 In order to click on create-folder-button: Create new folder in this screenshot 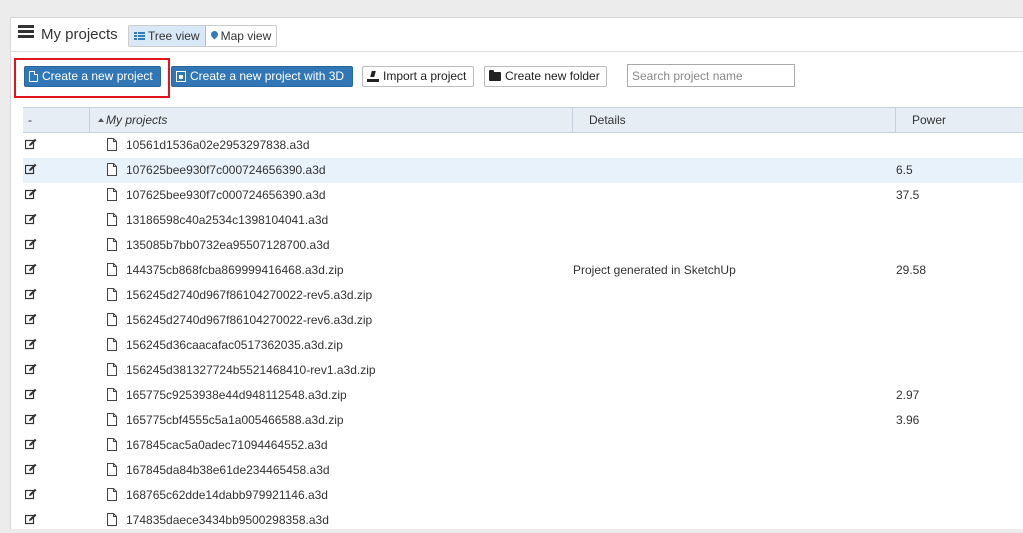, I will do `click(545, 76)`.